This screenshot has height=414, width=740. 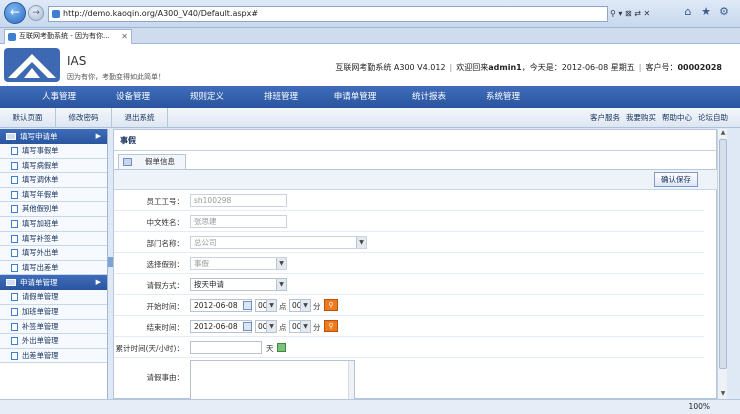 What do you see at coordinates (53, 341) in the screenshot?
I see `sidebar-item-outing-mgmt: 外出单管理` at bounding box center [53, 341].